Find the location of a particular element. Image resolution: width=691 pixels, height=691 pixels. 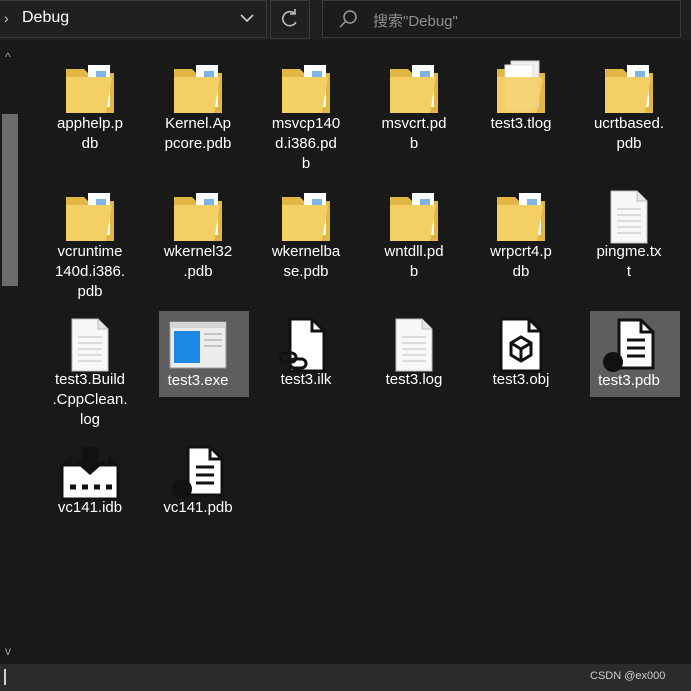

status-bar: CSDN @ex000 is located at coordinates (345, 677).